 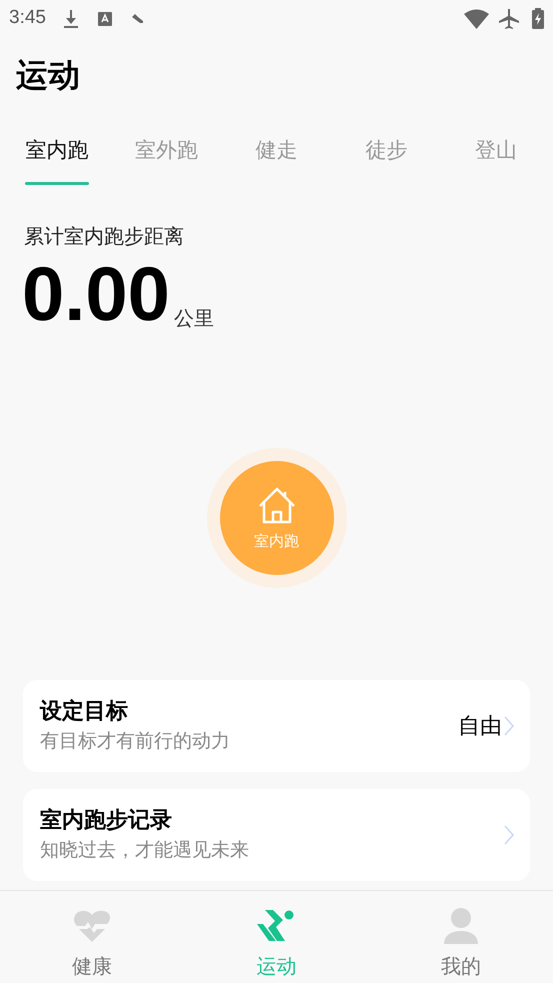 I want to click on status-time: 3:45, so click(x=27, y=18).